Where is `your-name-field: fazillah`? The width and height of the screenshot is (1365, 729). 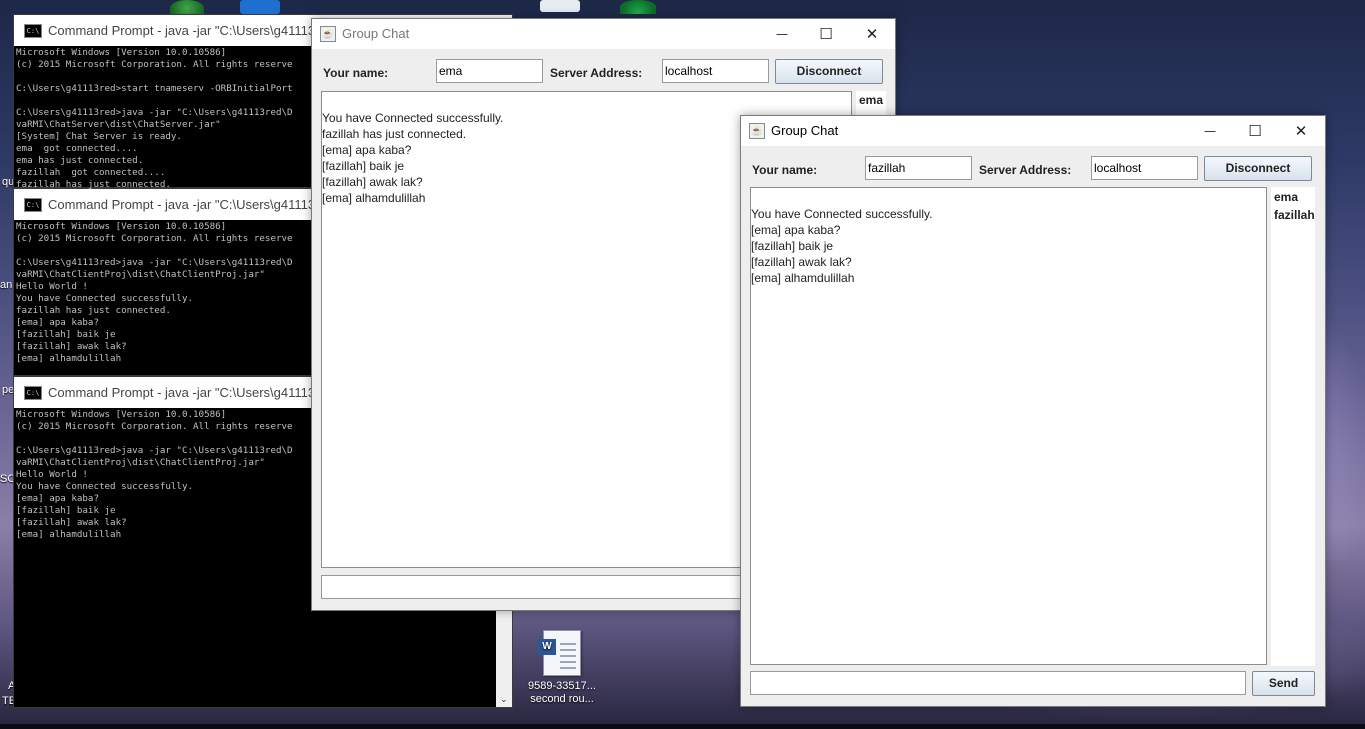
your-name-field: fazillah is located at coordinates (918, 168).